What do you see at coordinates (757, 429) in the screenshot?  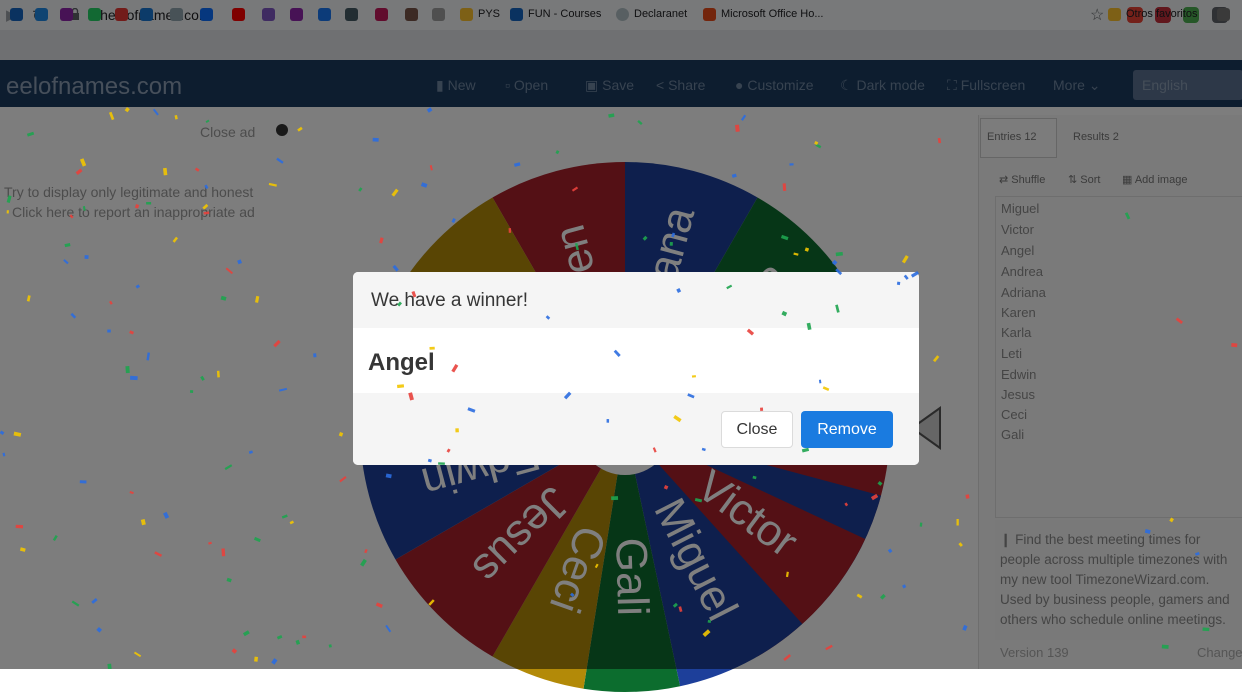 I see `close-button: Close` at bounding box center [757, 429].